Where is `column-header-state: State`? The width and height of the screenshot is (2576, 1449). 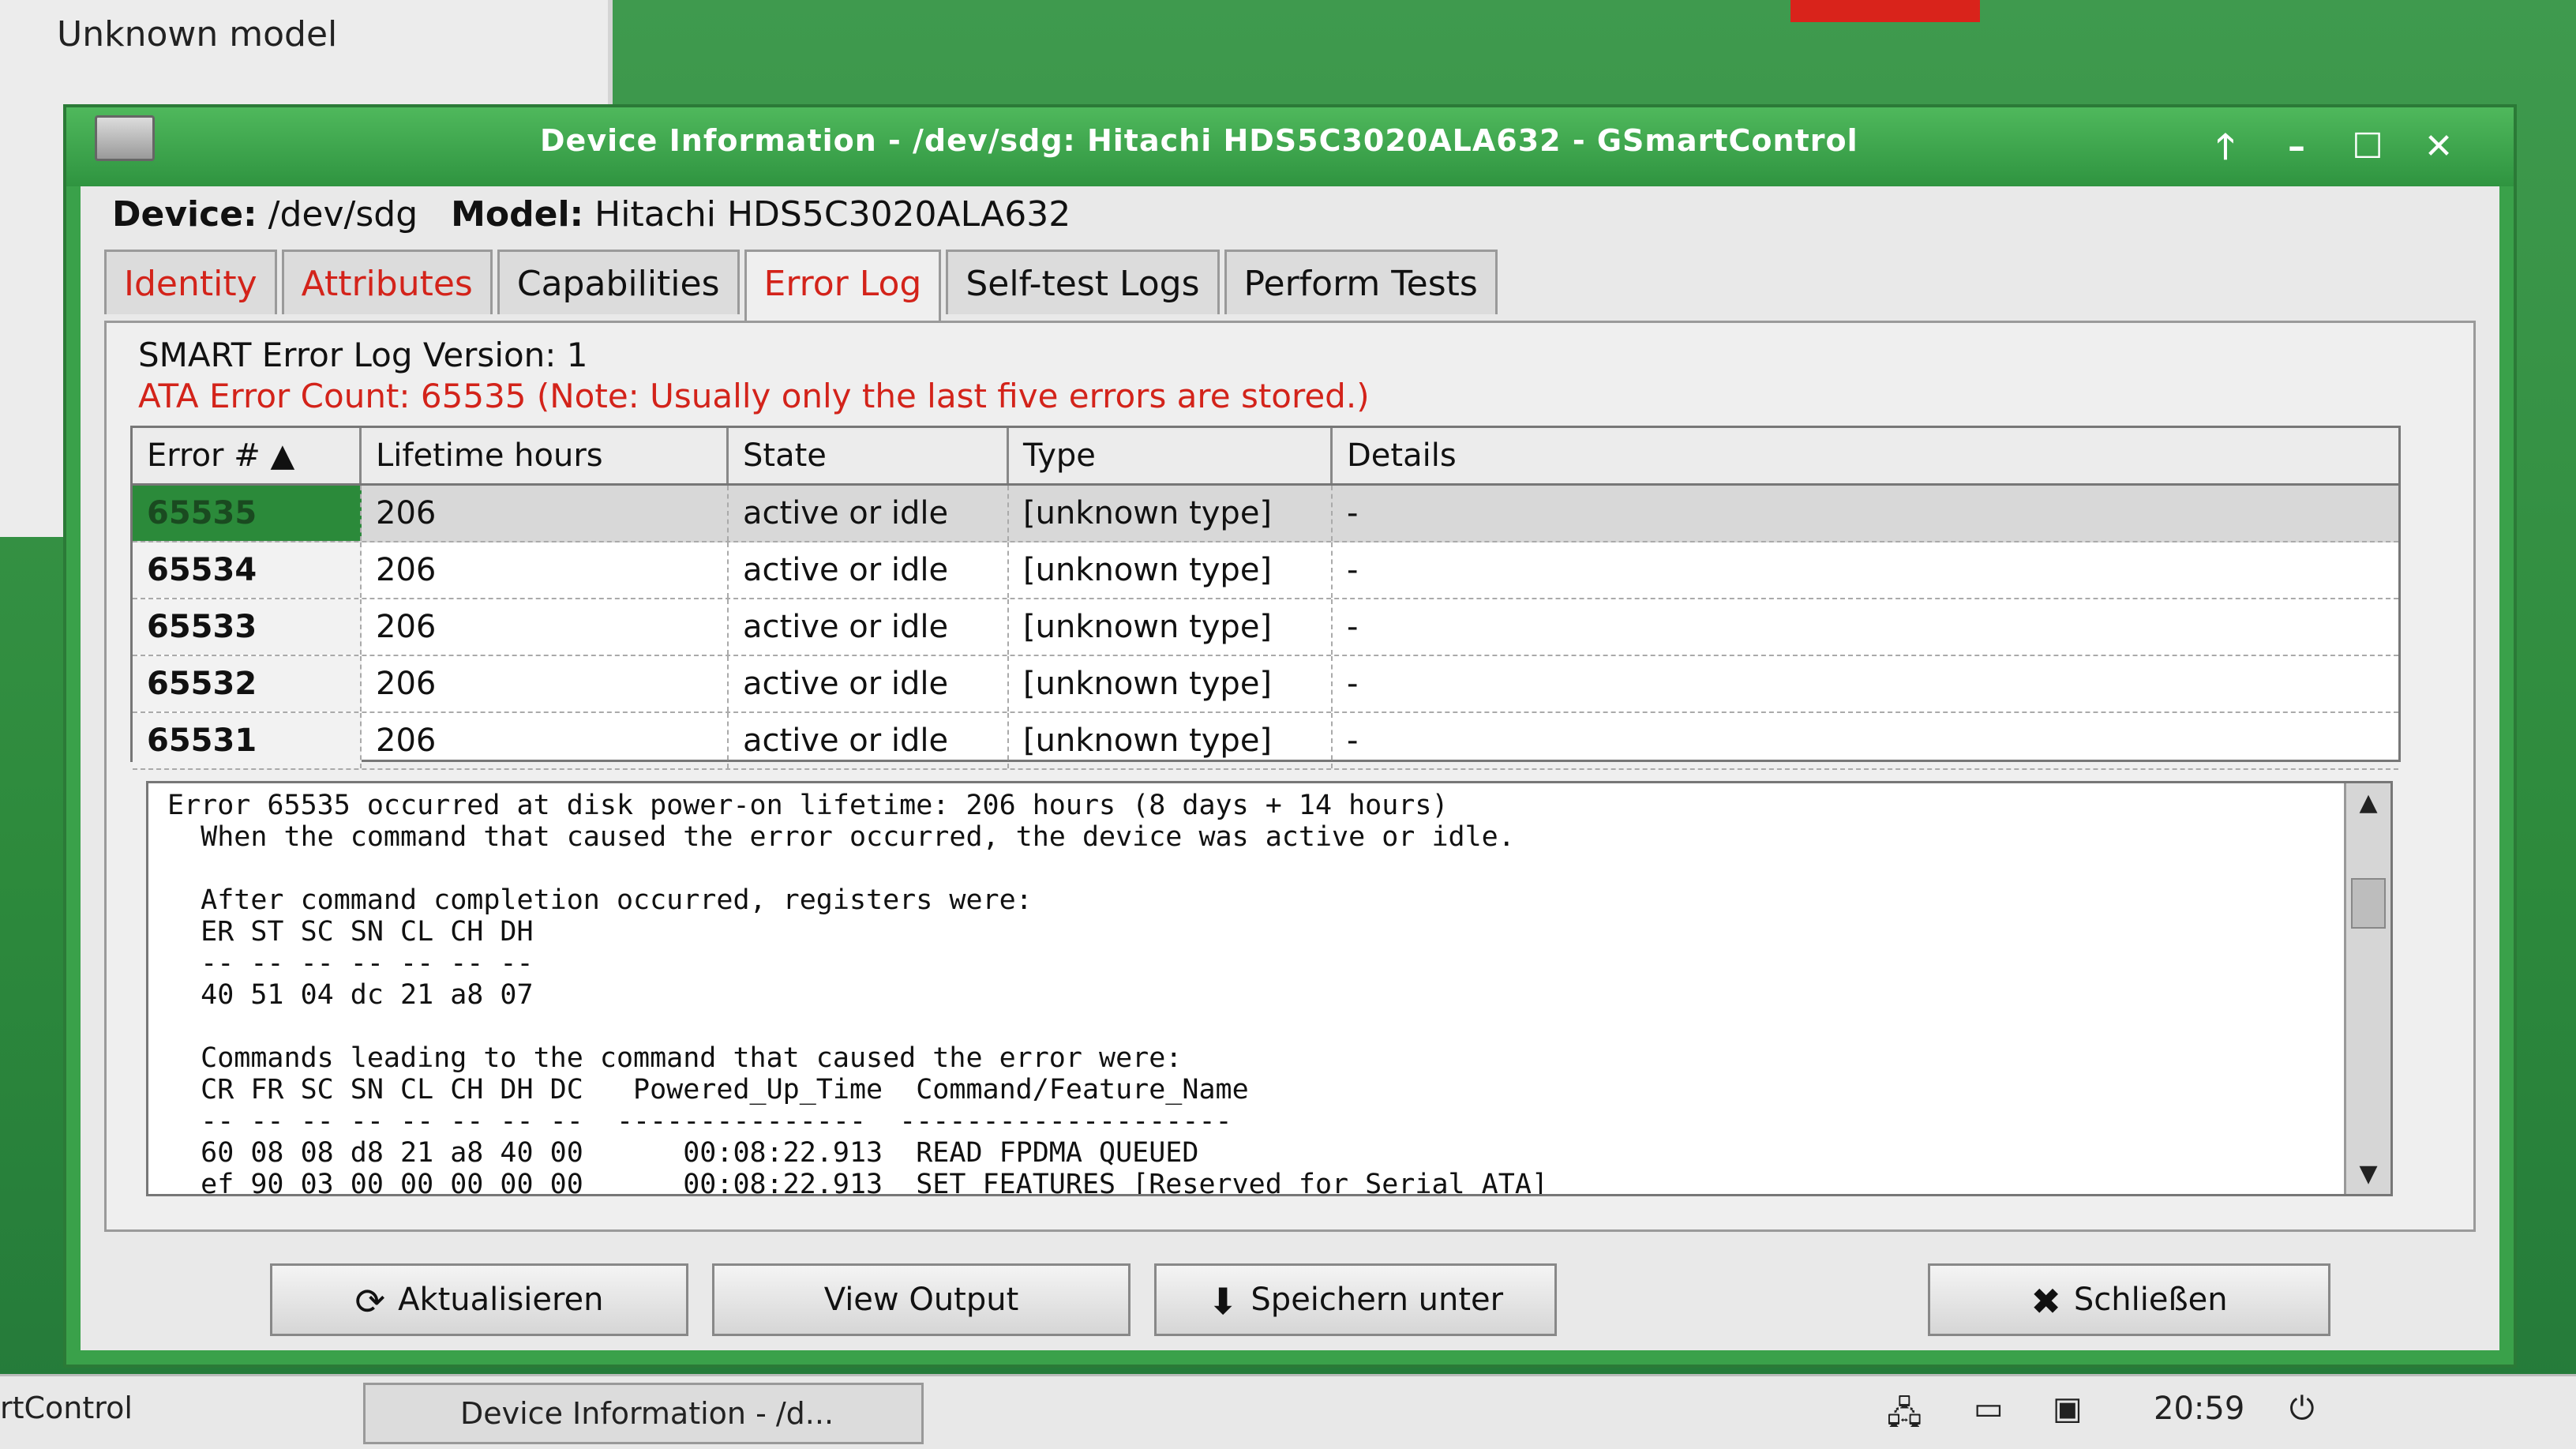 column-header-state: State is located at coordinates (869, 456).